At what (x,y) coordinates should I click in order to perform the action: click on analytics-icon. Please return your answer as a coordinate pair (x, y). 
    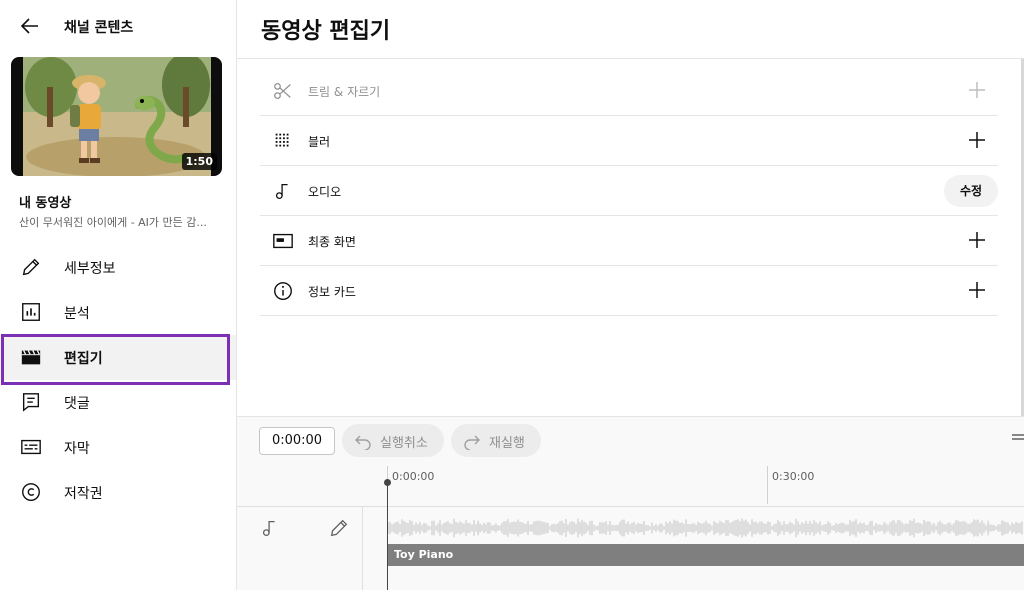
    Looking at the image, I should click on (31, 312).